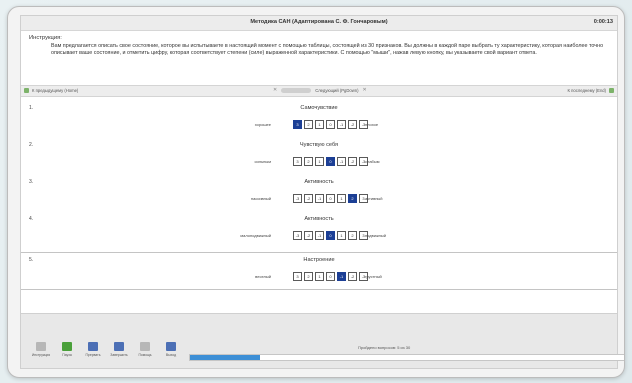 This screenshot has width=632, height=383. What do you see at coordinates (611, 90) in the screenshot?
I see `arrow-right-icon` at bounding box center [611, 90].